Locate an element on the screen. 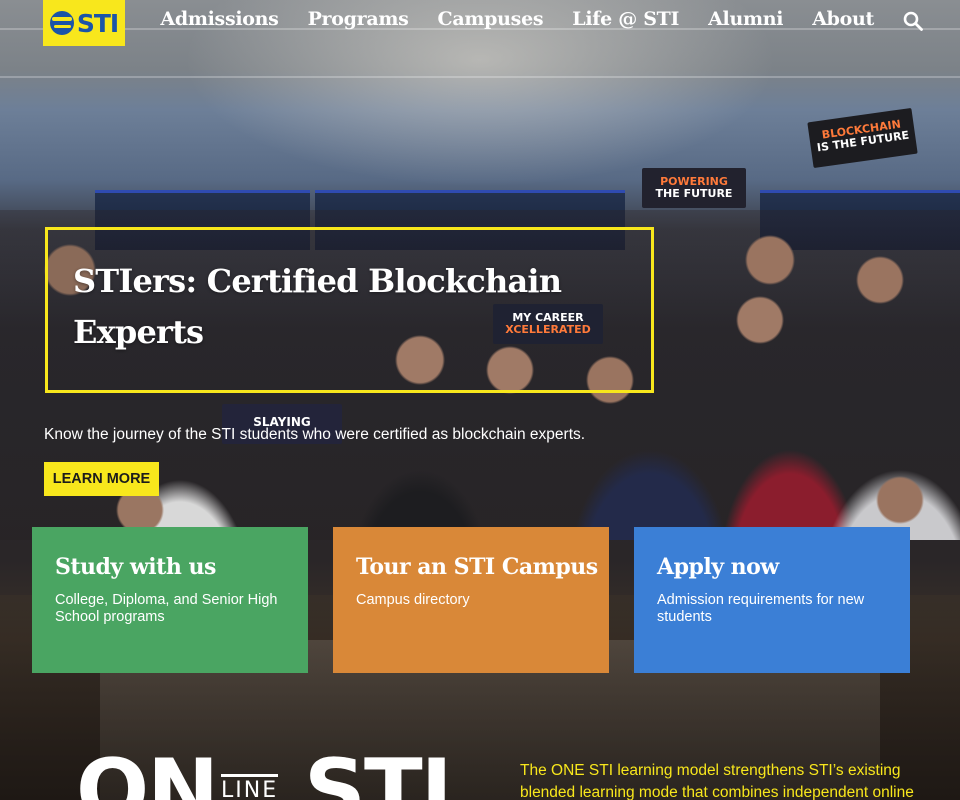 The width and height of the screenshot is (960, 800). ceiling-light is located at coordinates (480, 77).